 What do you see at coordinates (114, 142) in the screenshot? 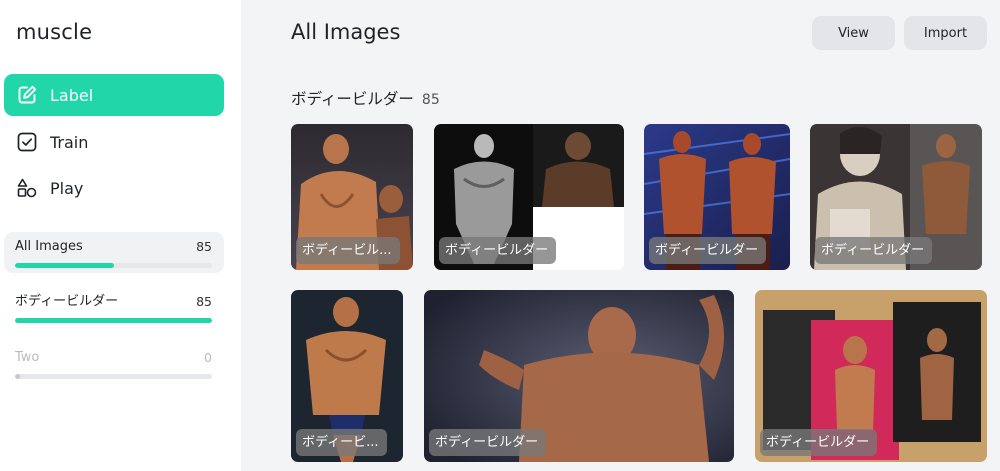
I see `nav-train: Train` at bounding box center [114, 142].